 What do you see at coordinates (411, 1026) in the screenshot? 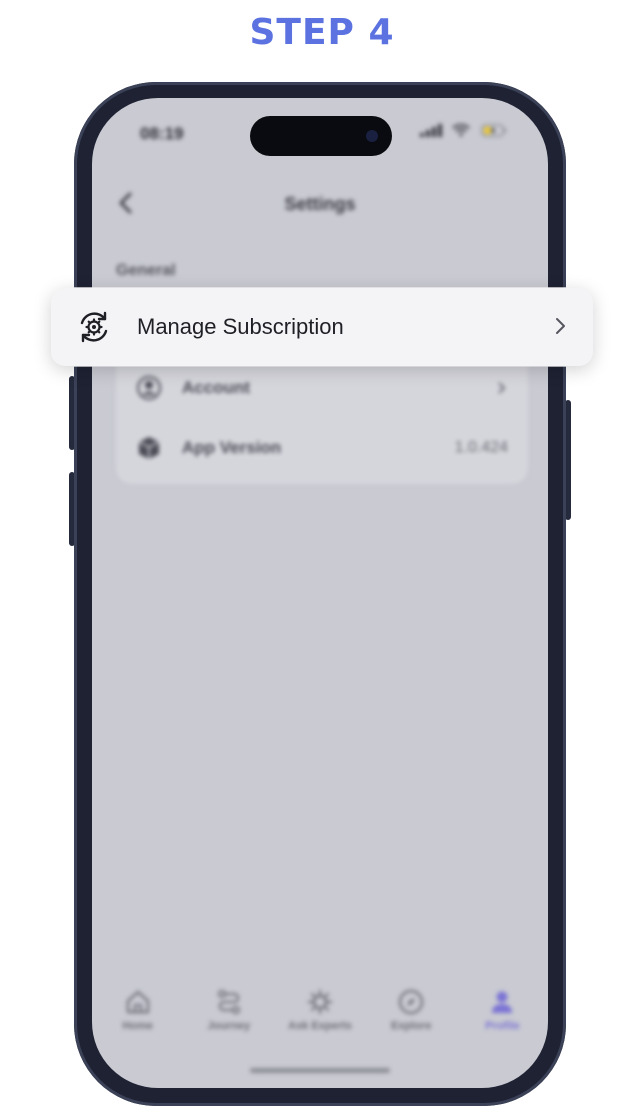
I see `tab-label: Explore` at bounding box center [411, 1026].